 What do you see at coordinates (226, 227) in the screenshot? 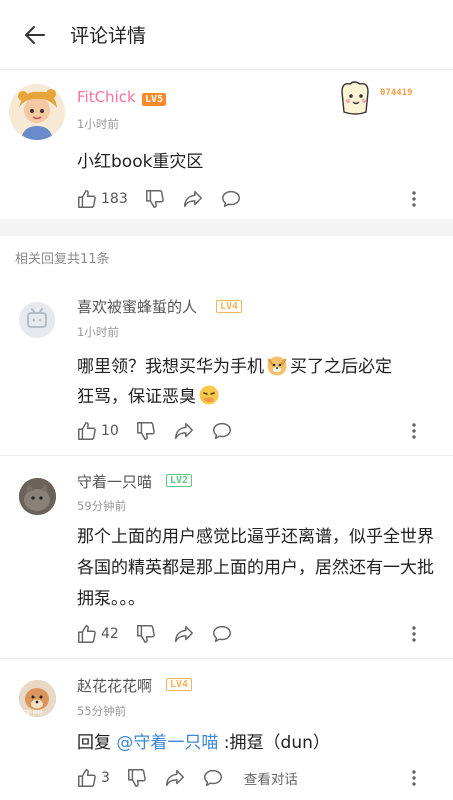
I see `section-separator` at bounding box center [226, 227].